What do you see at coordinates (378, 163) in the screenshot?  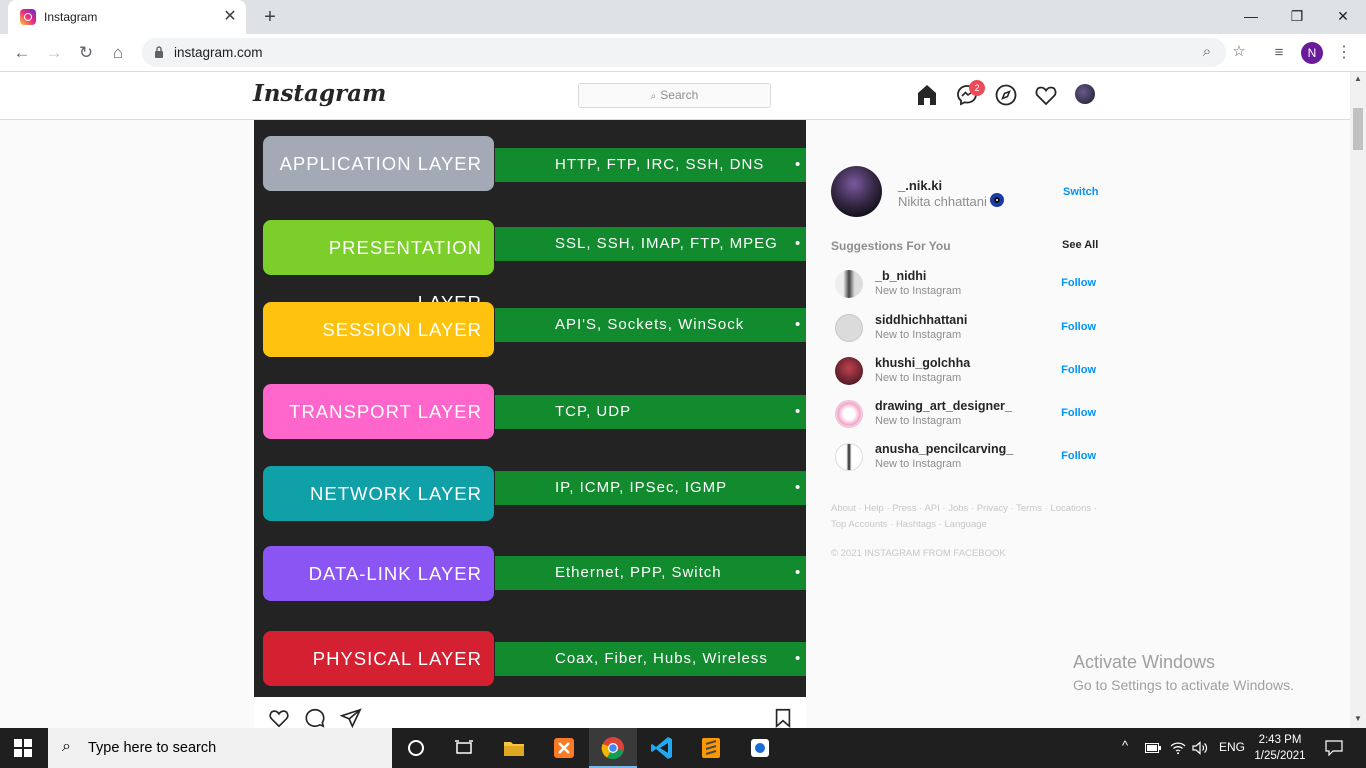 I see `layer-label: APPLICATION LAYER` at bounding box center [378, 163].